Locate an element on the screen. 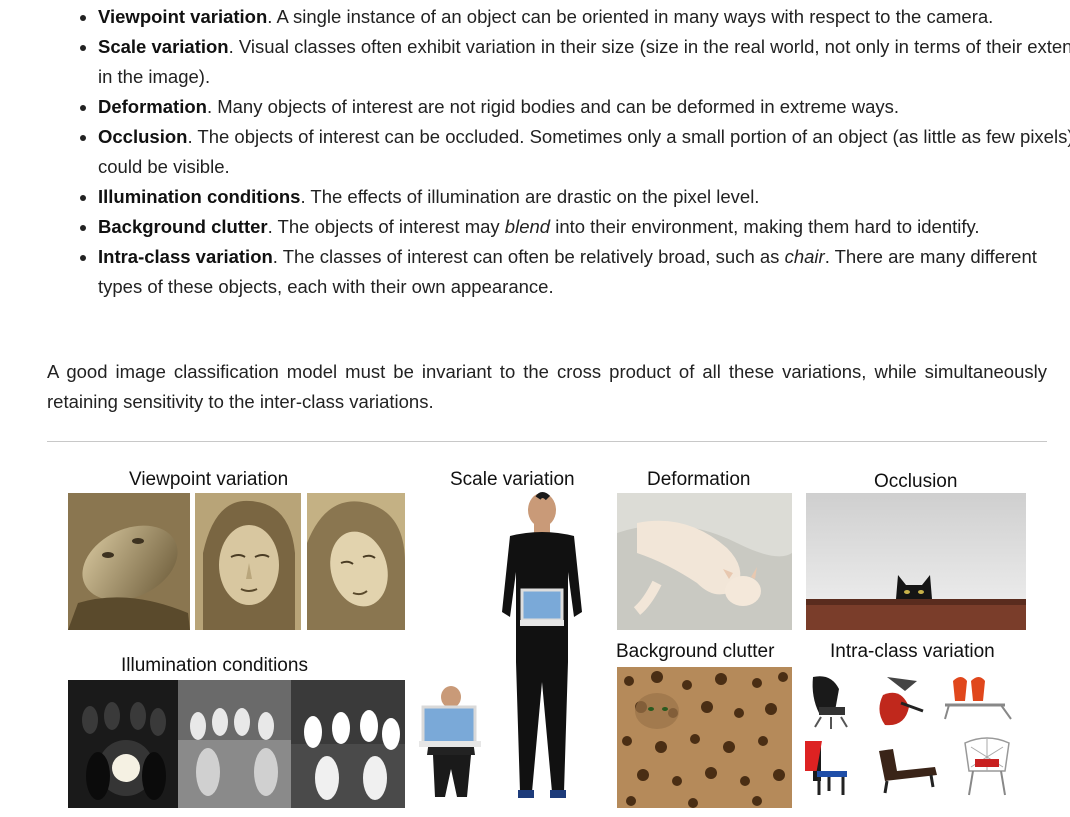  tall-person-image is located at coordinates (542, 648).